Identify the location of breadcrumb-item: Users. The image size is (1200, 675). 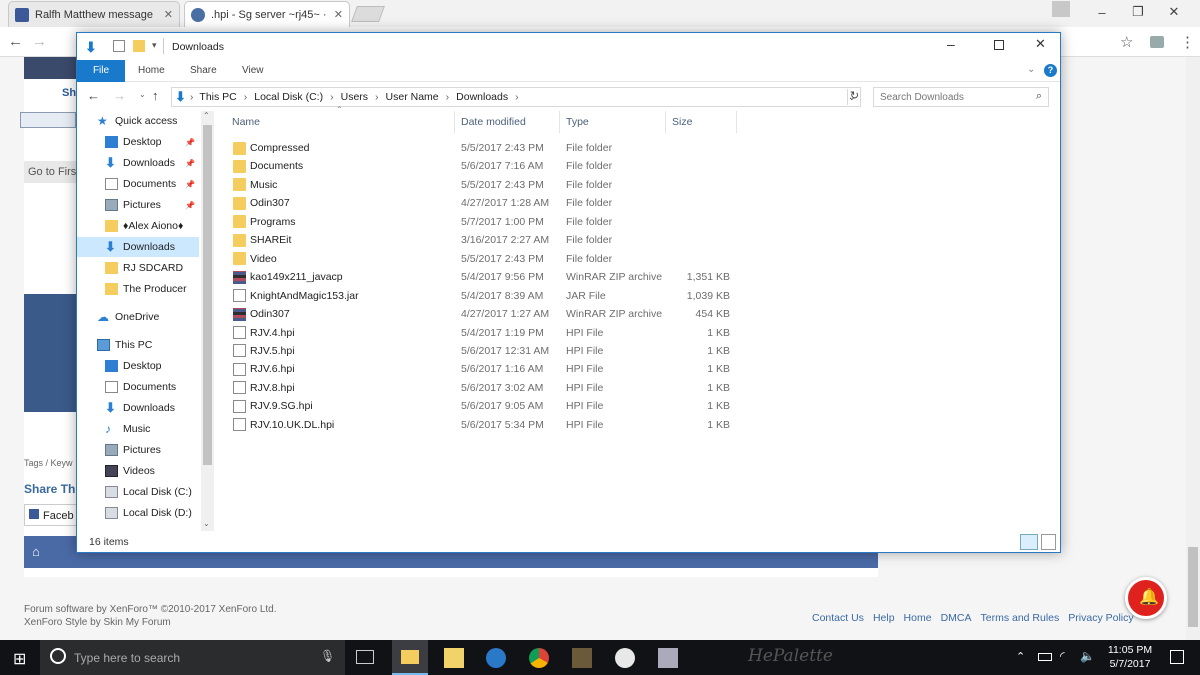
(354, 97).